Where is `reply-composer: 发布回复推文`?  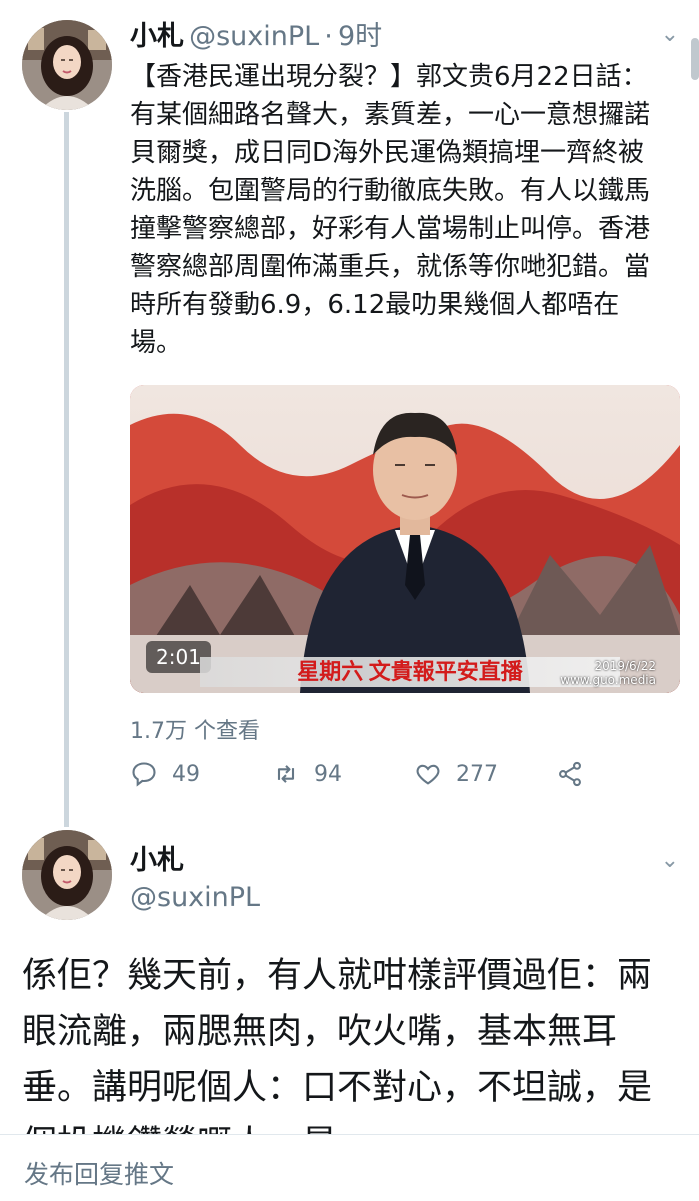
reply-composer: 发布回复推文 is located at coordinates (349, 1167).